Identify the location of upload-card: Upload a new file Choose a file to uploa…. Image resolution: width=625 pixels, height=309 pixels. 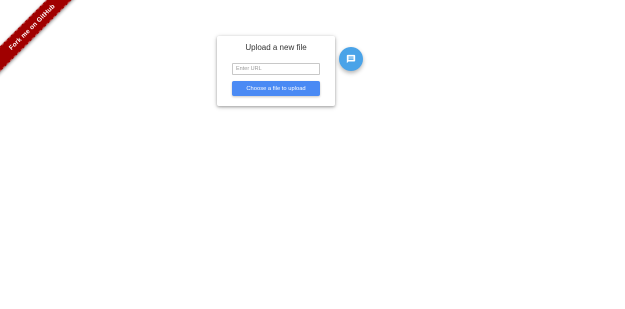
(276, 71).